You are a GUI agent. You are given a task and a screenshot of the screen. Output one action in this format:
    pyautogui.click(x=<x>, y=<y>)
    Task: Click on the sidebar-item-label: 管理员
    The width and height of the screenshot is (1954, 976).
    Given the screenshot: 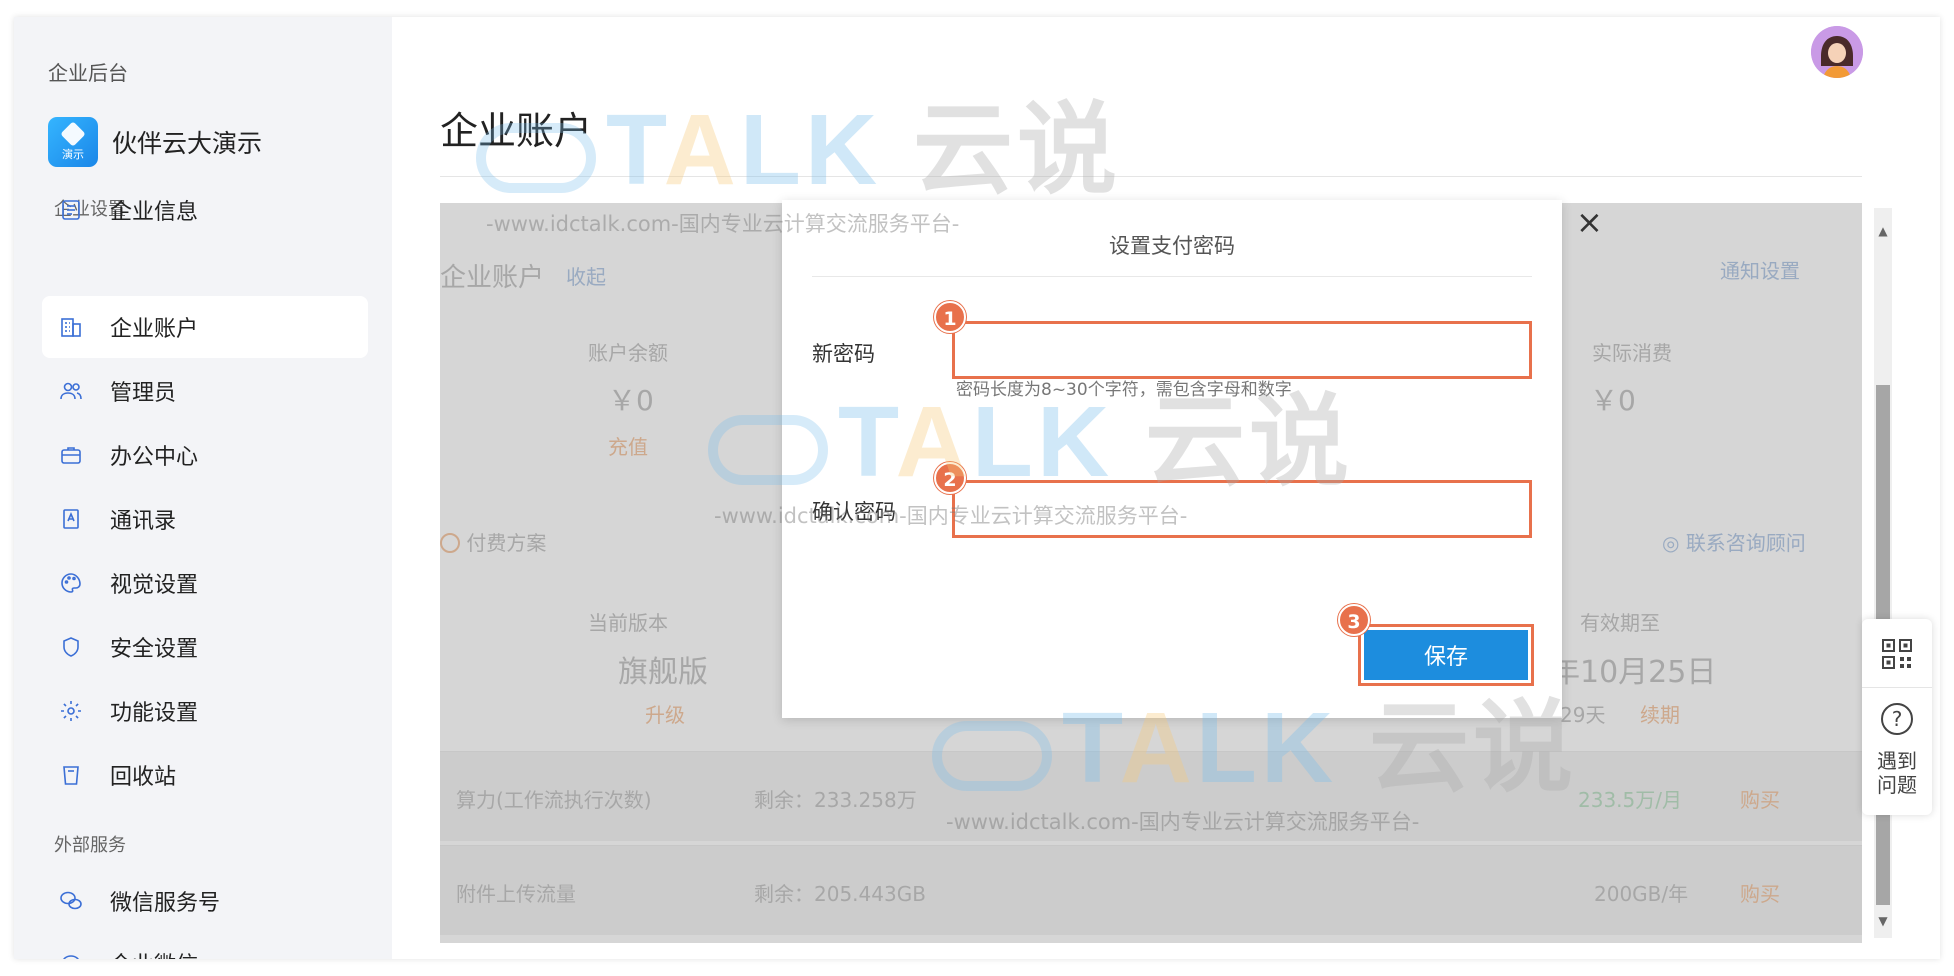 What is the action you would take?
    pyautogui.click(x=143, y=393)
    